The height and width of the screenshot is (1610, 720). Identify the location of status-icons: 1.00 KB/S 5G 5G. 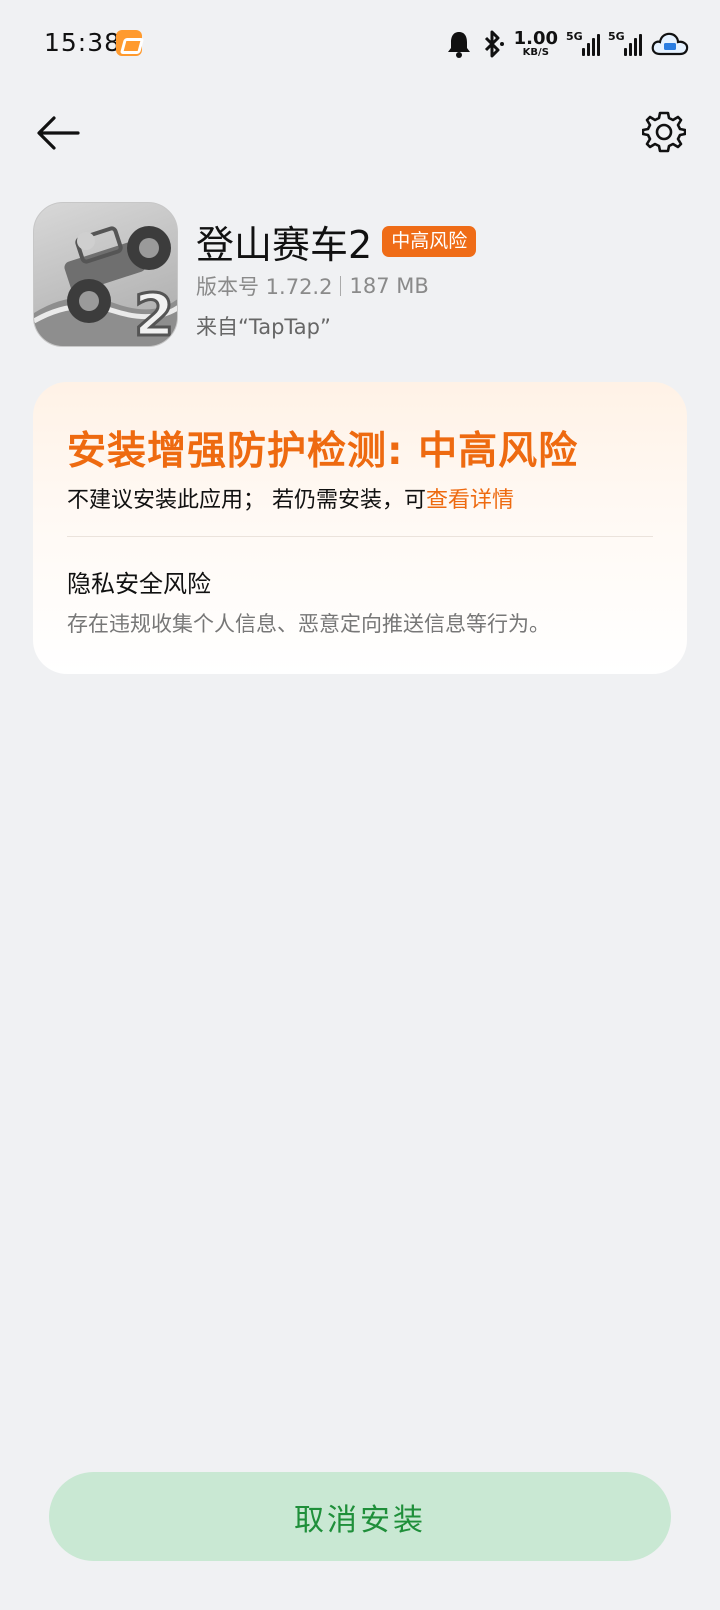
(568, 44).